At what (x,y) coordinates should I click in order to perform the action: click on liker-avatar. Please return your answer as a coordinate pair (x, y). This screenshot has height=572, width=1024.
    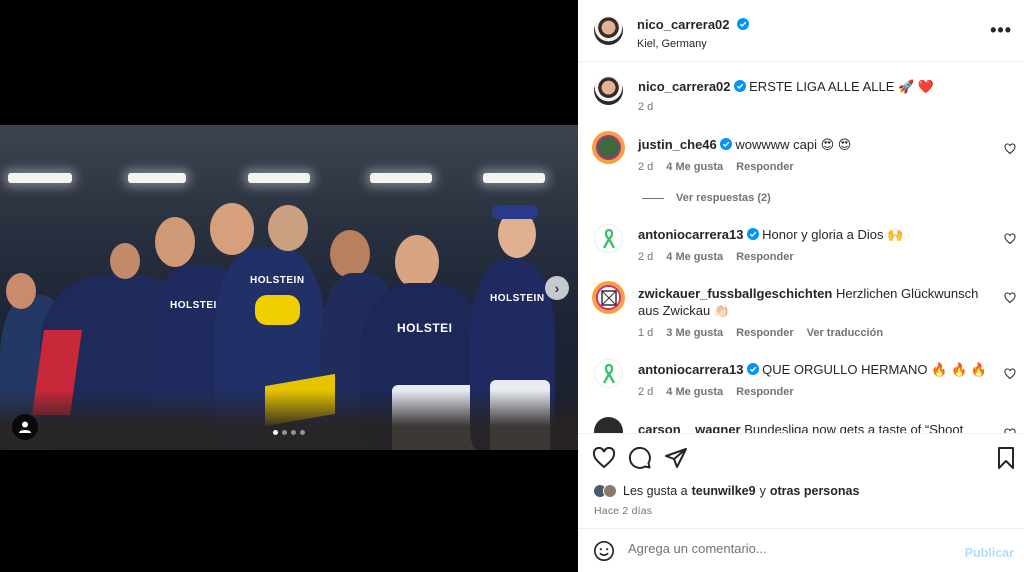
    Looking at the image, I should click on (610, 491).